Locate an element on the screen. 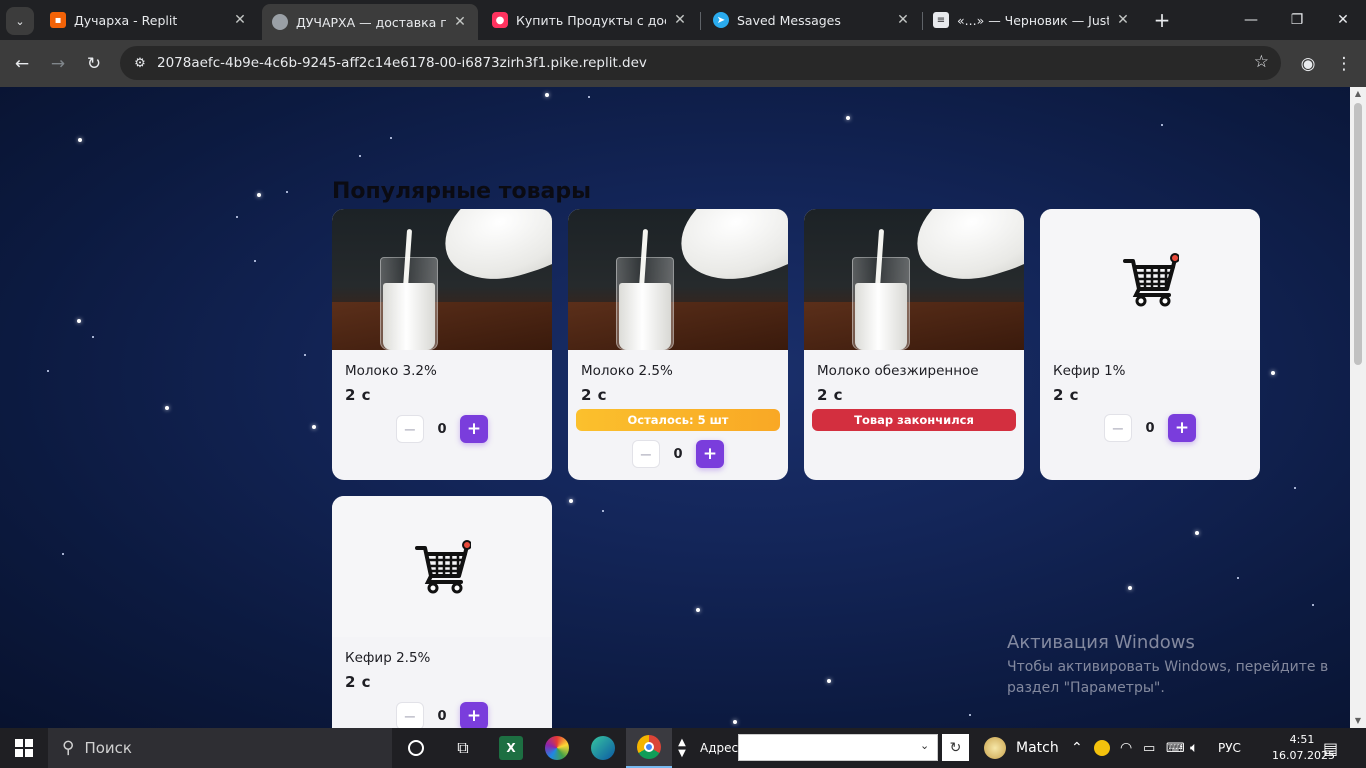 This screenshot has width=1366, height=768. windows-logo-icon is located at coordinates (24, 748).